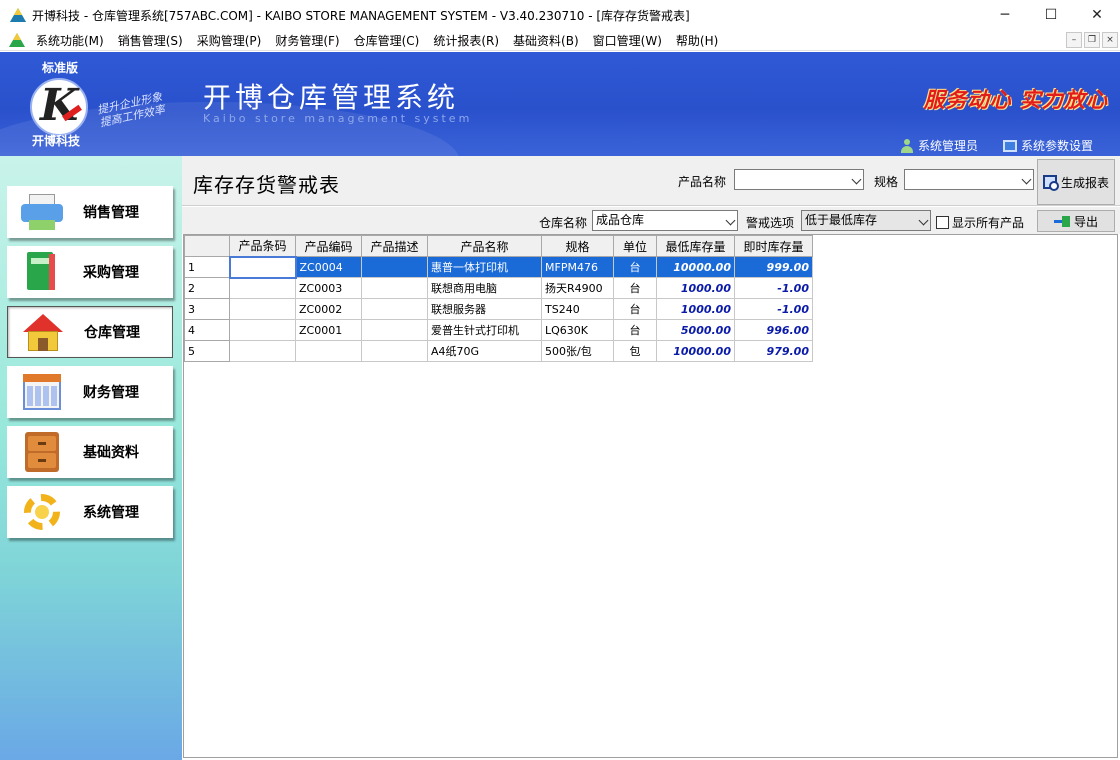  I want to click on column-header-min-stock: 最低库存量, so click(695, 246).